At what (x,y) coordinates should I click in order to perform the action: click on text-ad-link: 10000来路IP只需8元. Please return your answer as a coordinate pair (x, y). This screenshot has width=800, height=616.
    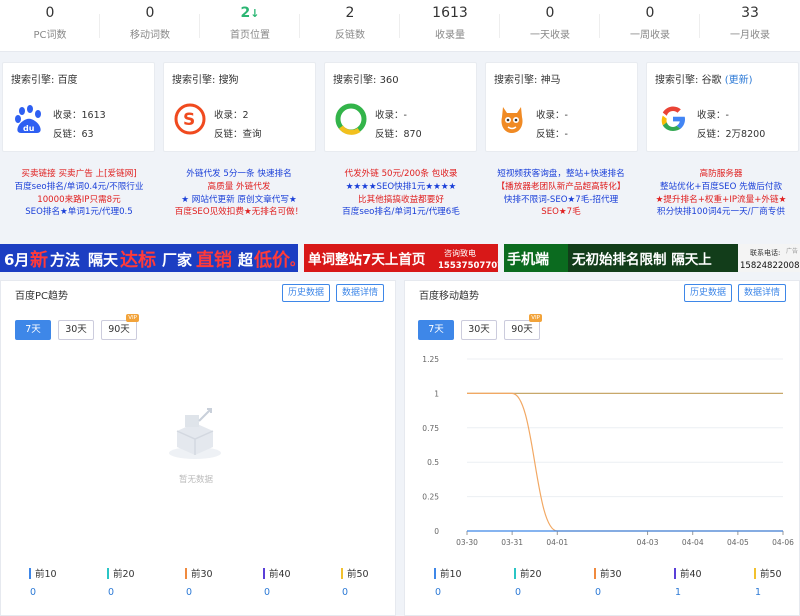
    Looking at the image, I should click on (79, 200).